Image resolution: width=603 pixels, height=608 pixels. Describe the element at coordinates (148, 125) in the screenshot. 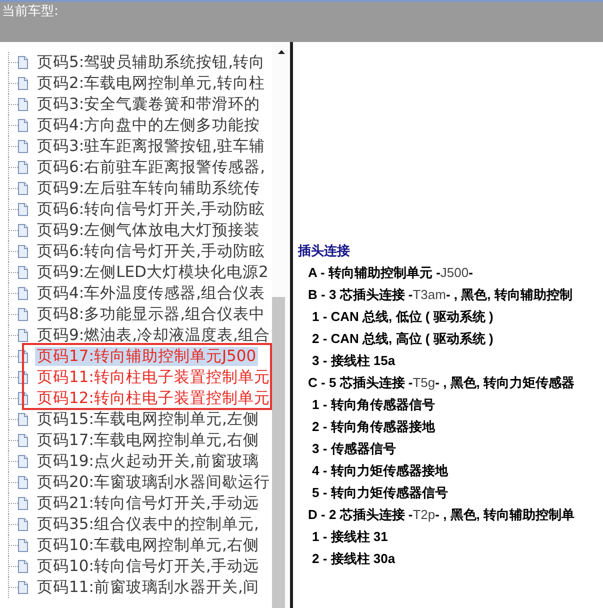

I see `tree-item: 页码4:方向盘中的左侧多功能按` at that location.